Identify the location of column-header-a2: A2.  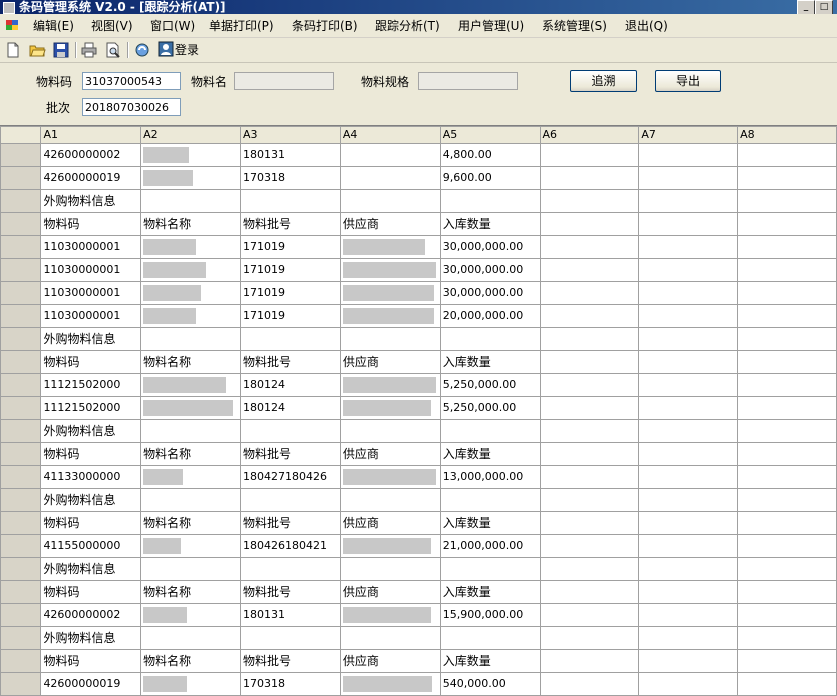
(191, 135).